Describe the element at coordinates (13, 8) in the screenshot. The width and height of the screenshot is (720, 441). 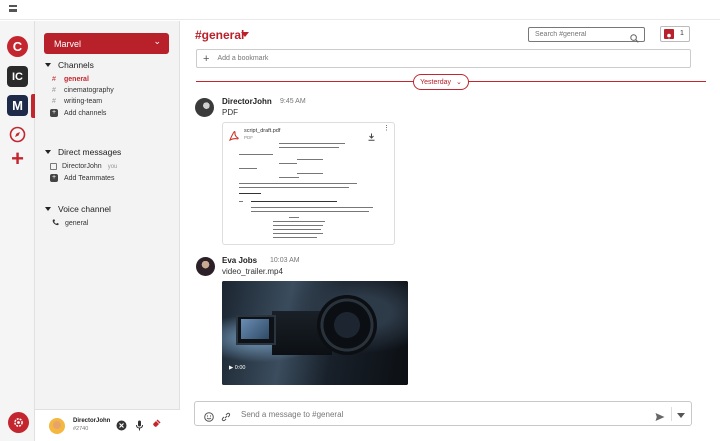
I see `menu-icon` at that location.